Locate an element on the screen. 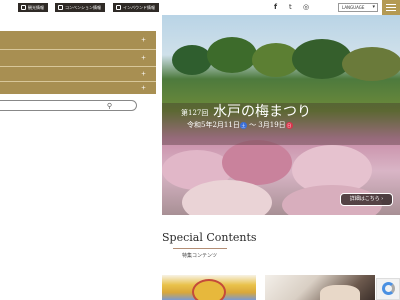 This screenshot has height=300, width=400. details-button: 詳細はこちら › is located at coordinates (366, 199).